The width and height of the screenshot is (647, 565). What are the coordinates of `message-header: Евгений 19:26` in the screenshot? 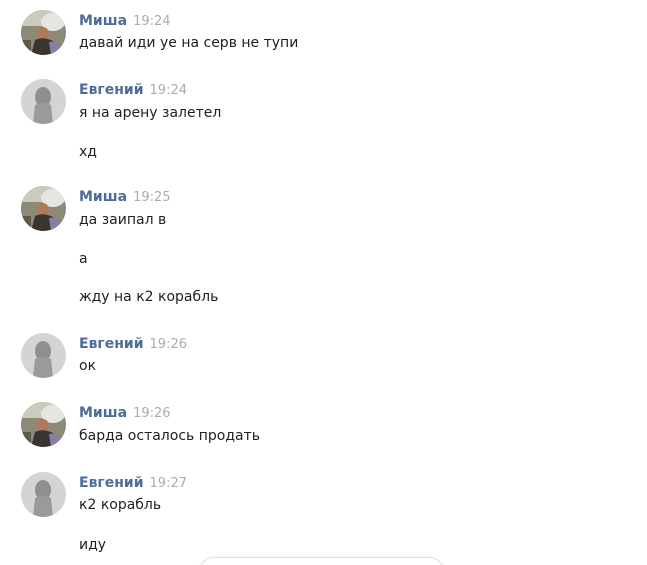 It's located at (133, 343).